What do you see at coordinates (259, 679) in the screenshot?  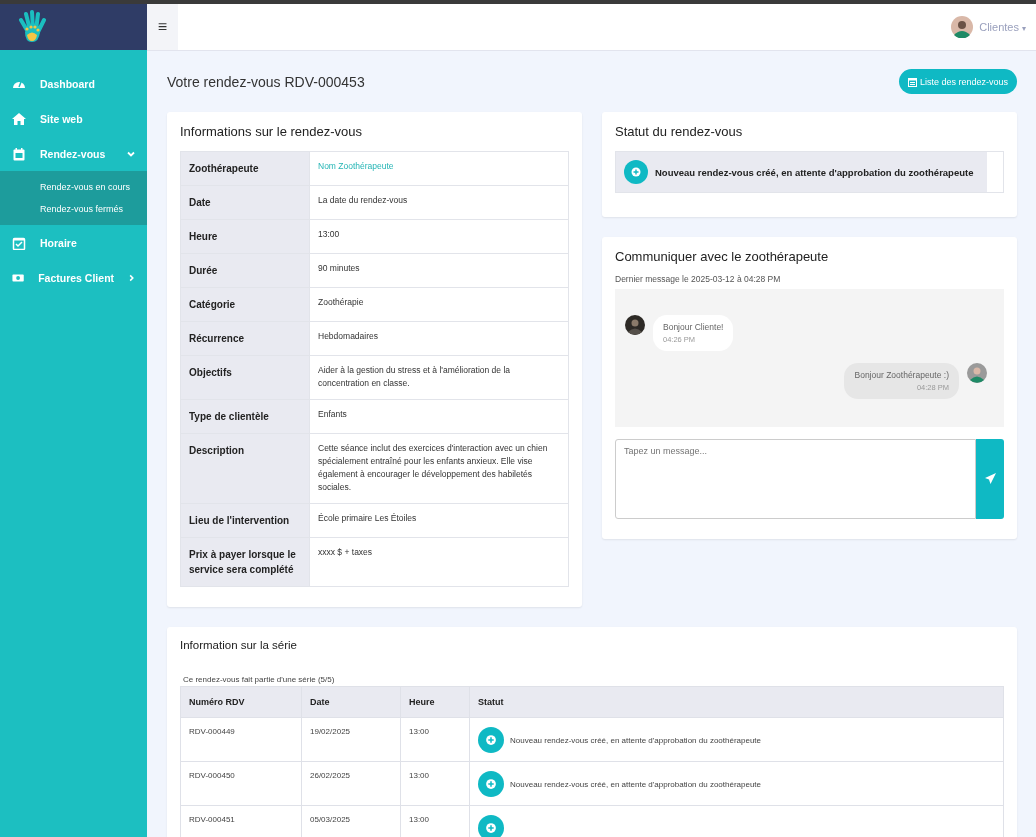 I see `series-note: Ce rendez-vous fait partie d'une série (5/5)` at bounding box center [259, 679].